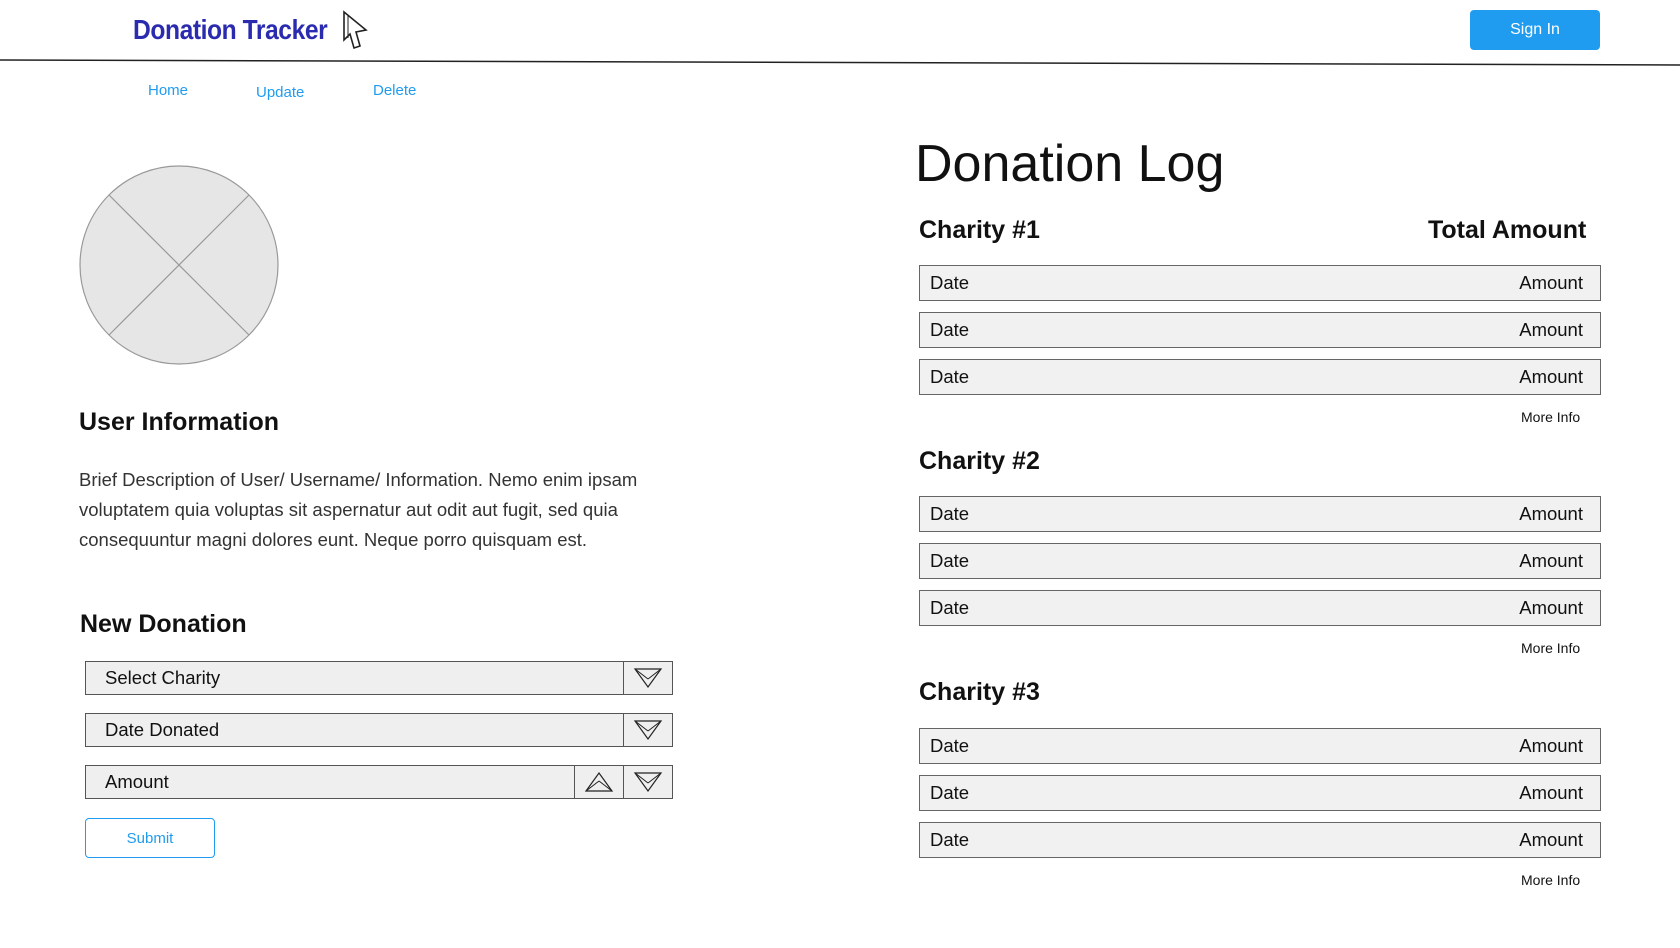 The width and height of the screenshot is (1680, 948). I want to click on nav-home: Home, so click(168, 90).